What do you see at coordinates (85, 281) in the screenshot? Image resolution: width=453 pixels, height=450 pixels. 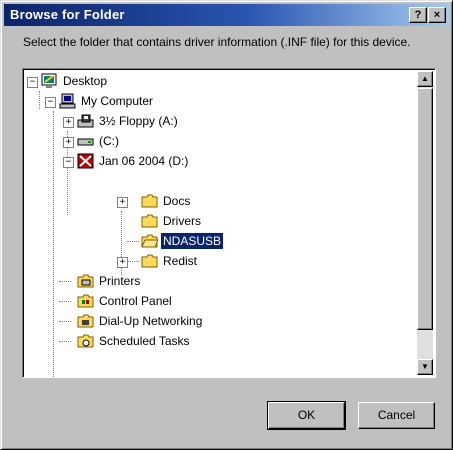 I see `printers-folder-icon` at bounding box center [85, 281].